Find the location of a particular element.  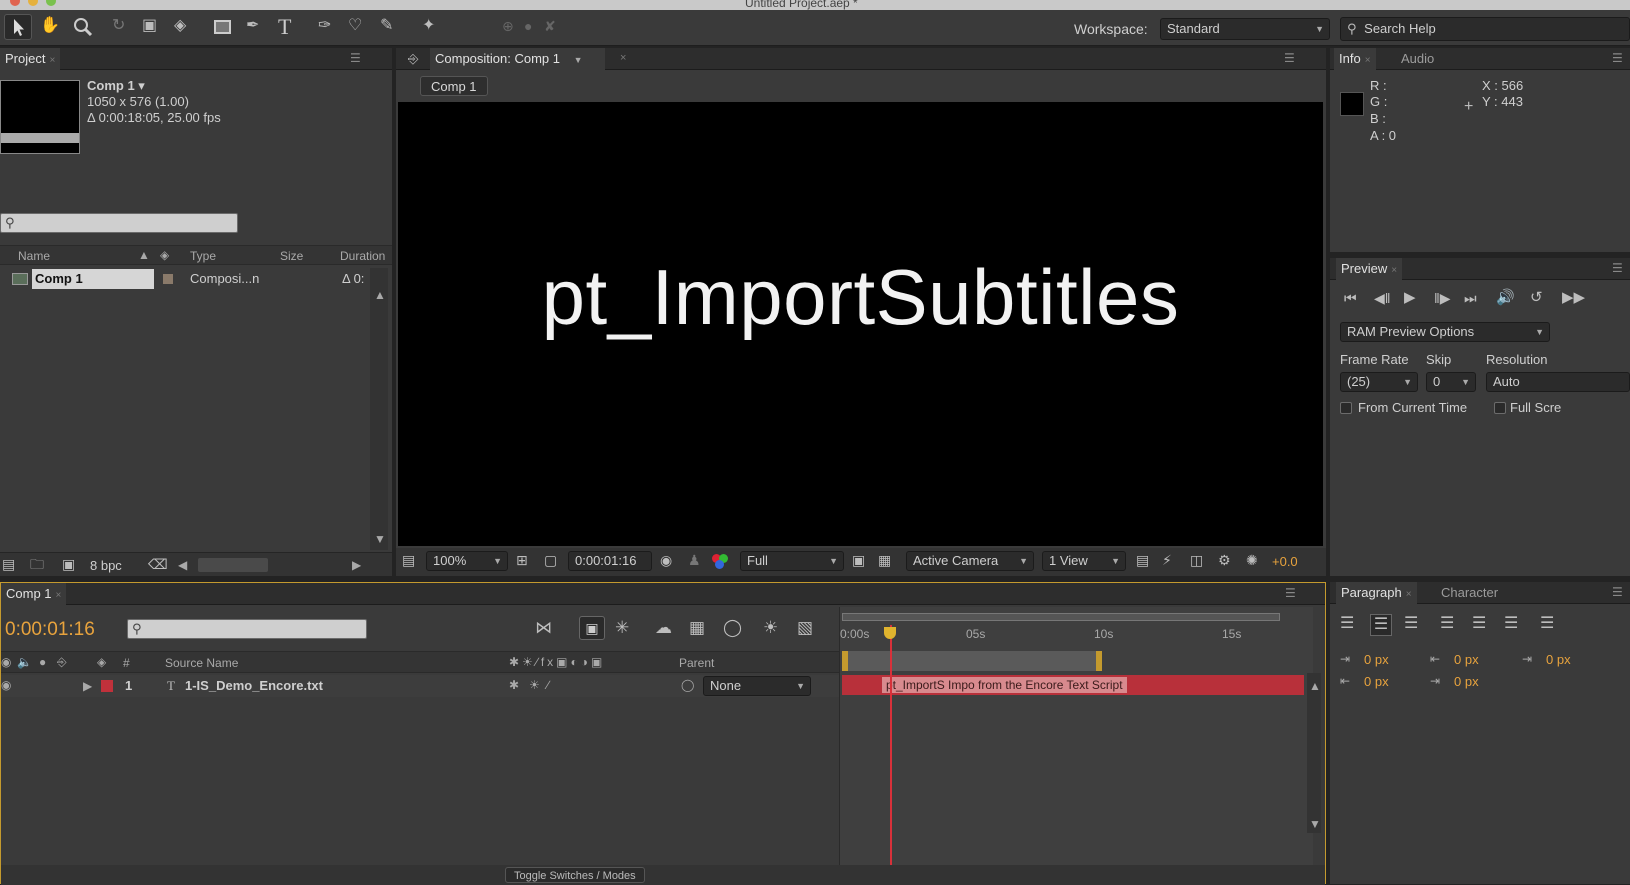

channels-icon is located at coordinates (720, 562).